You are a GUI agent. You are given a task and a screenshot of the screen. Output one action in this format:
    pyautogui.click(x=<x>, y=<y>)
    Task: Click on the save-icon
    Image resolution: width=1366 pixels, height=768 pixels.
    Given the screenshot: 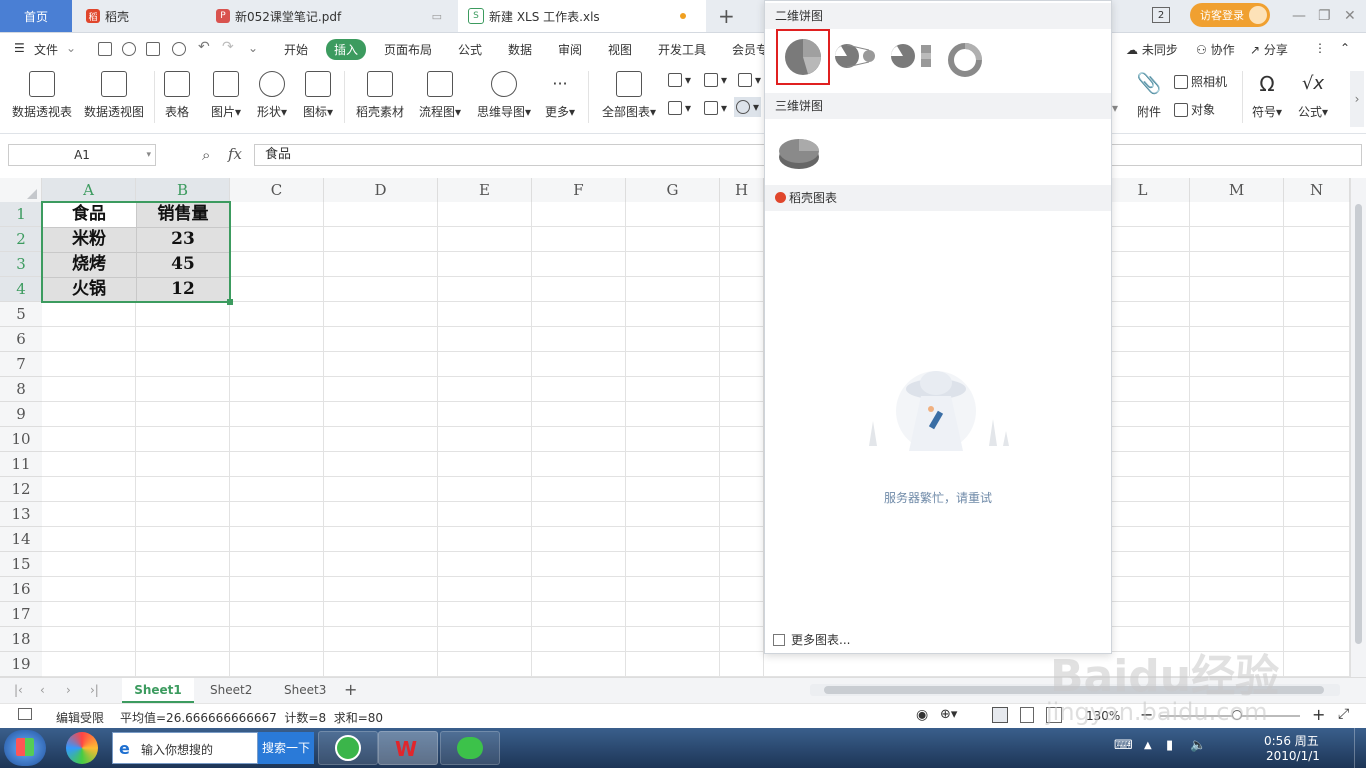 What is the action you would take?
    pyautogui.click(x=105, y=49)
    